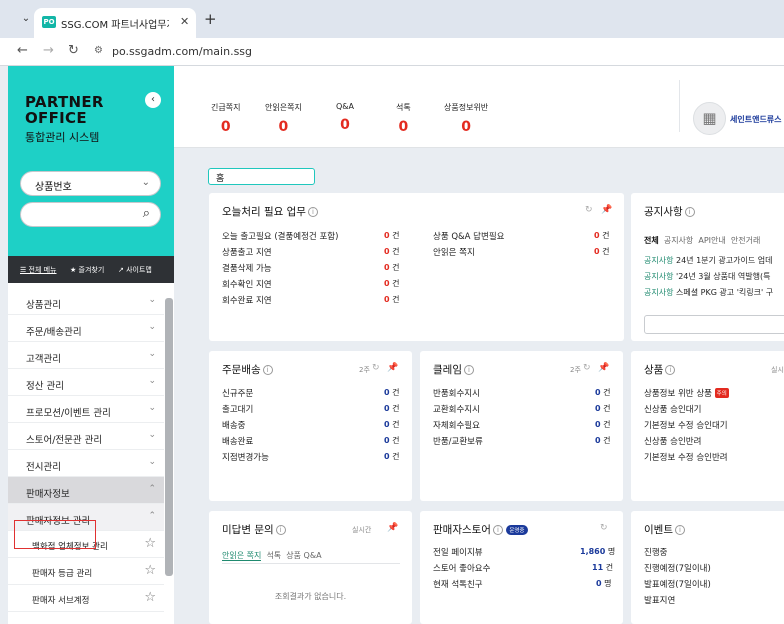 The width and height of the screenshot is (784, 624). I want to click on count-value: 0, so click(387, 408).